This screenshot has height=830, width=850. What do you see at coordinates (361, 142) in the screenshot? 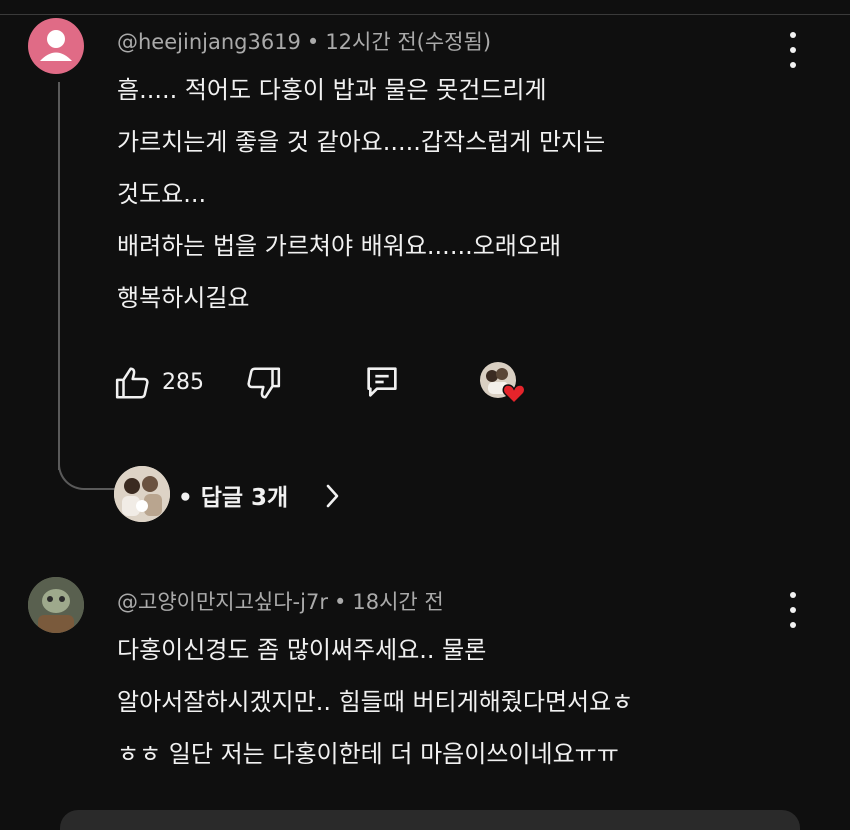
I see `comment-line: 가르치는게 좋을 것 같아요.....갑작스럽게 만지는` at bounding box center [361, 142].